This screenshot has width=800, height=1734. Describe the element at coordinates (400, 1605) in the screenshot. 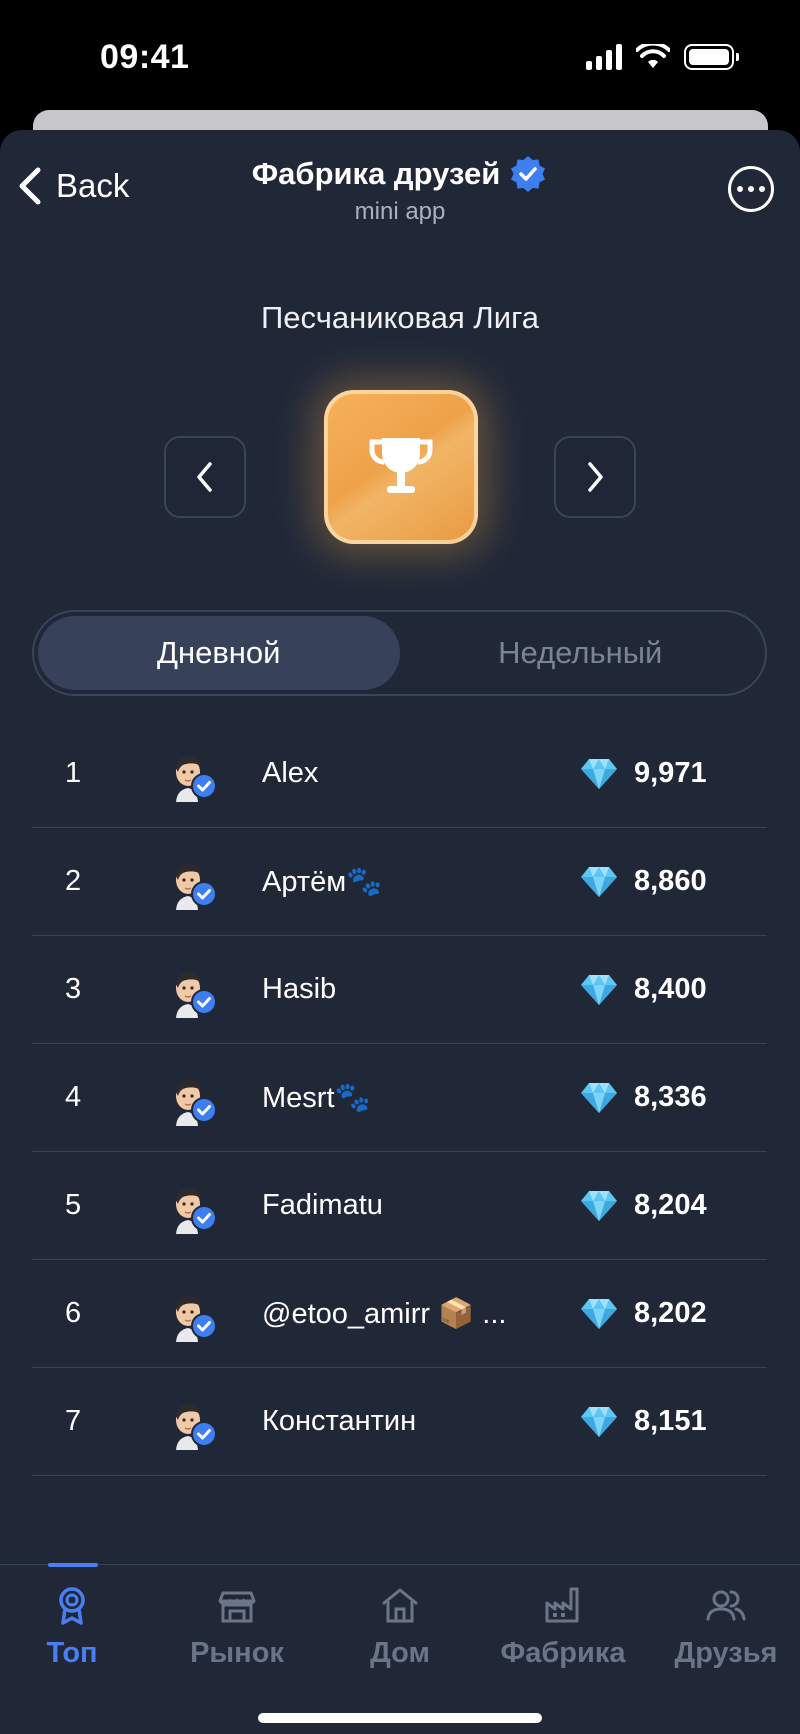

I see `home-icon` at that location.